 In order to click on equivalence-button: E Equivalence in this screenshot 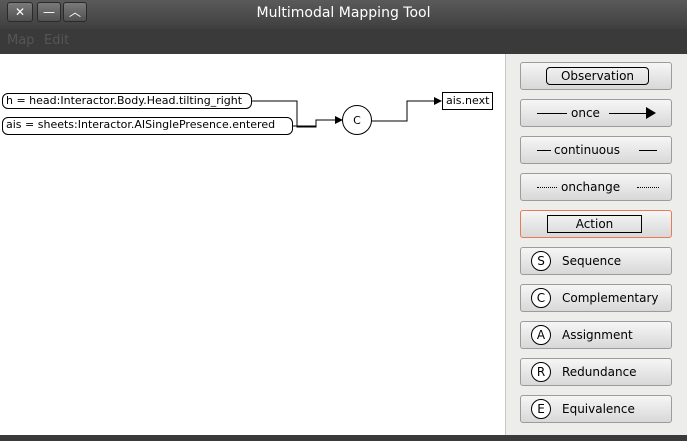, I will do `click(596, 409)`.